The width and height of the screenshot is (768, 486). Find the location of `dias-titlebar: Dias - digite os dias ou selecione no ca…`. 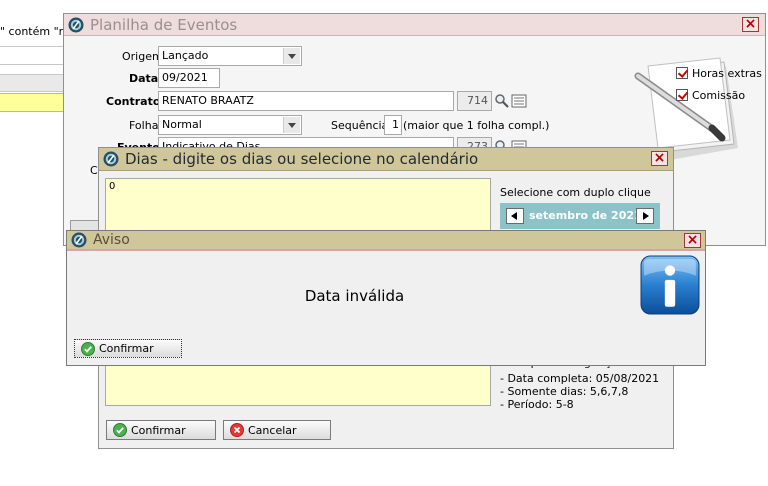

dias-titlebar: Dias - digite os dias ou selecione no ca… is located at coordinates (386, 159).